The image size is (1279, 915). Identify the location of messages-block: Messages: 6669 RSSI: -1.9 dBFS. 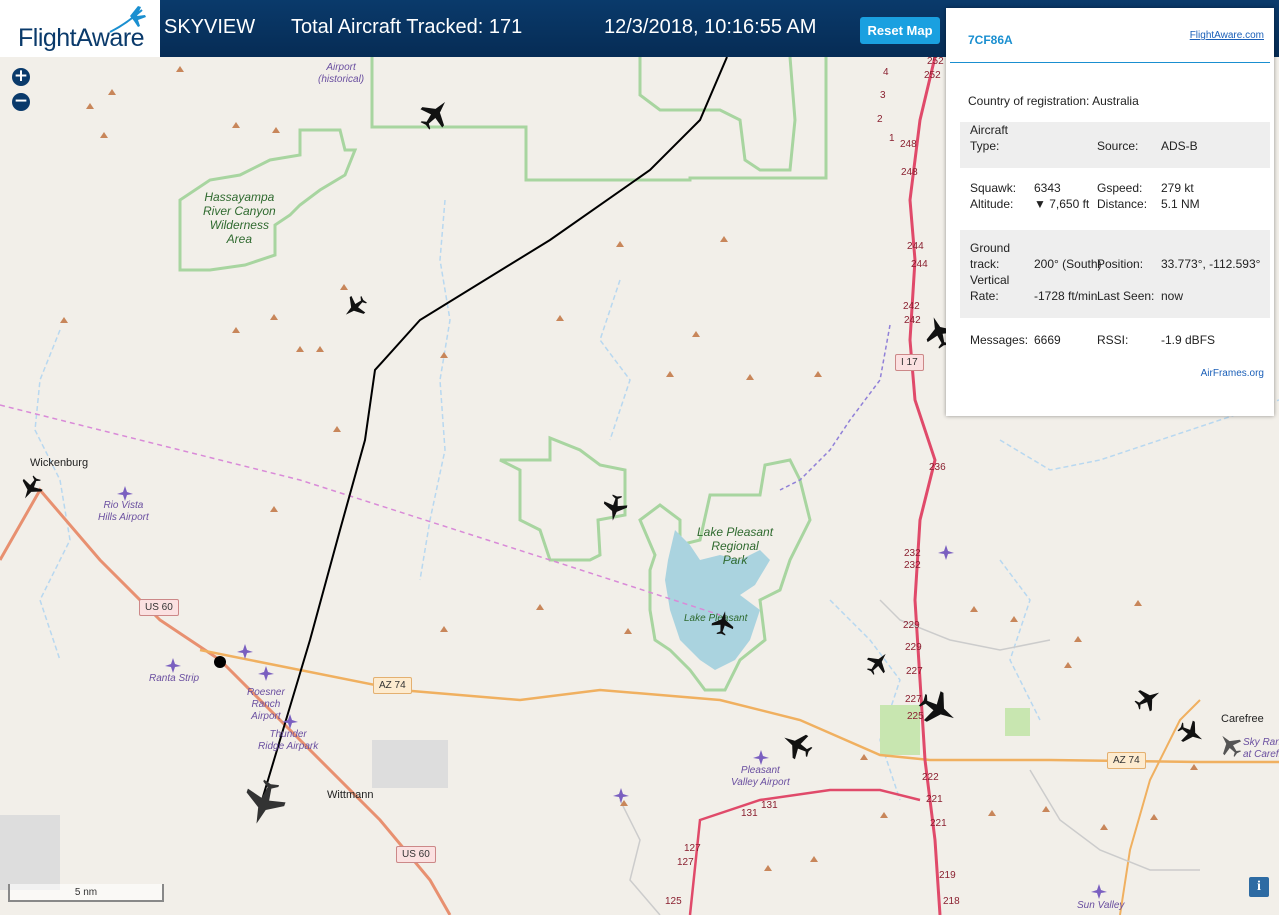
(1115, 342).